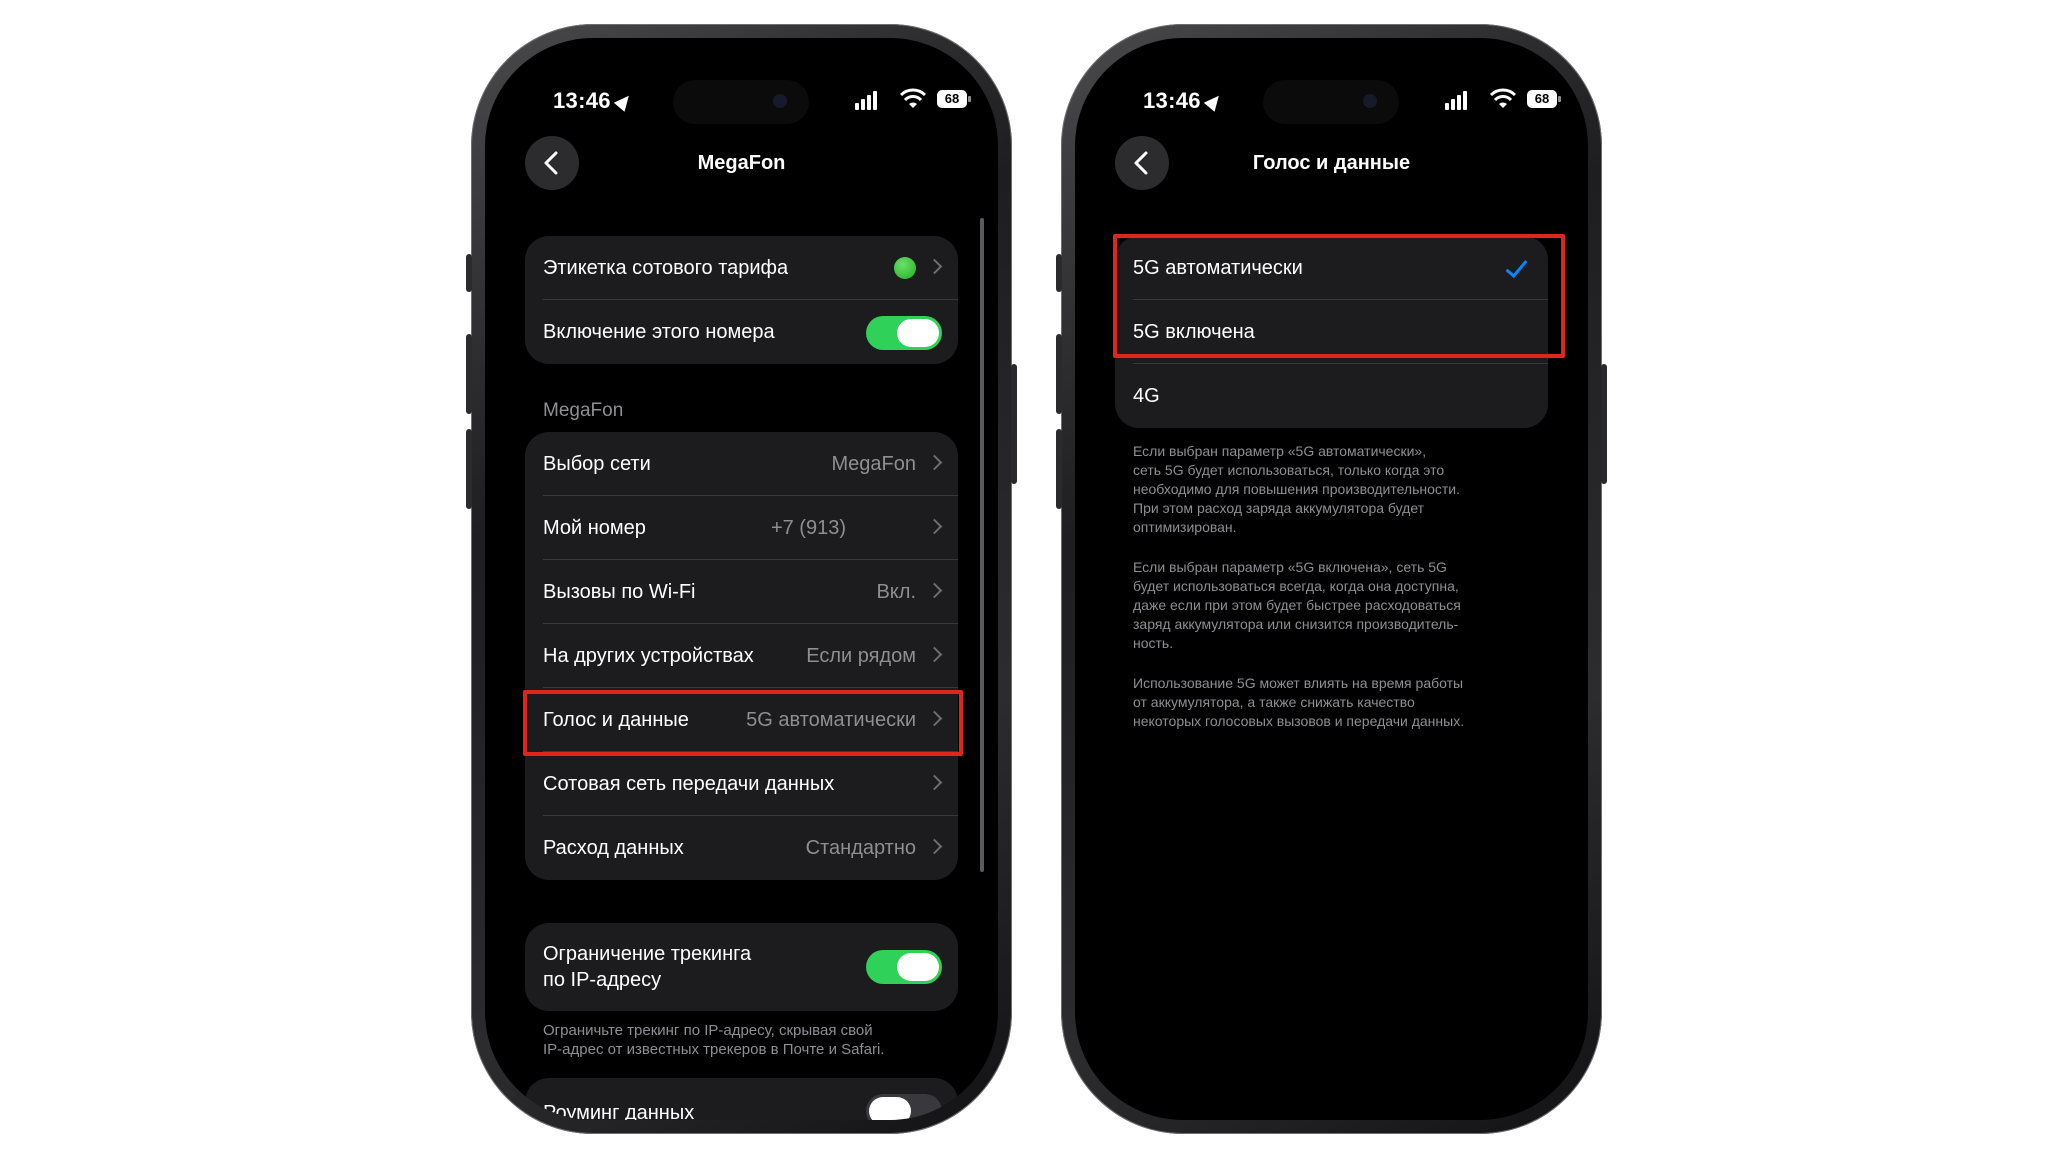 The image size is (2048, 1152). What do you see at coordinates (666, 268) in the screenshot?
I see `row-label: Этикетка сотового тарифа` at bounding box center [666, 268].